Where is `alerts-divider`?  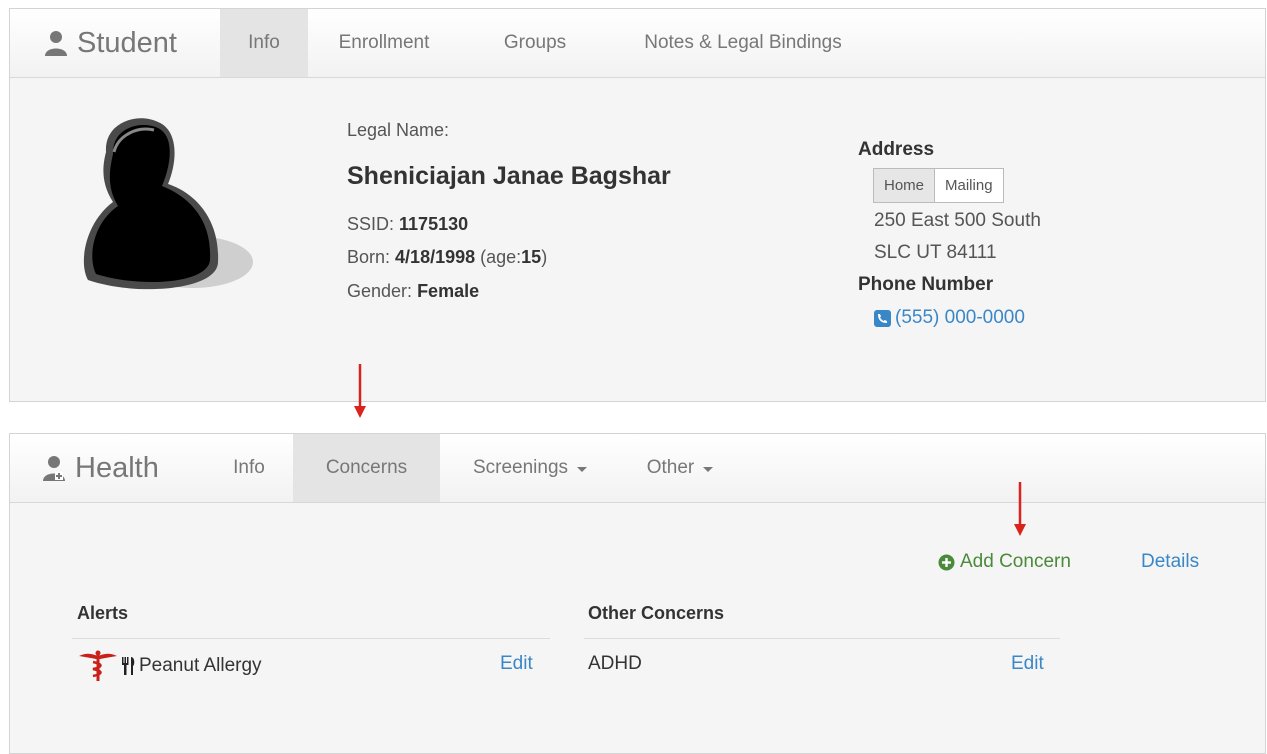 alerts-divider is located at coordinates (311, 638).